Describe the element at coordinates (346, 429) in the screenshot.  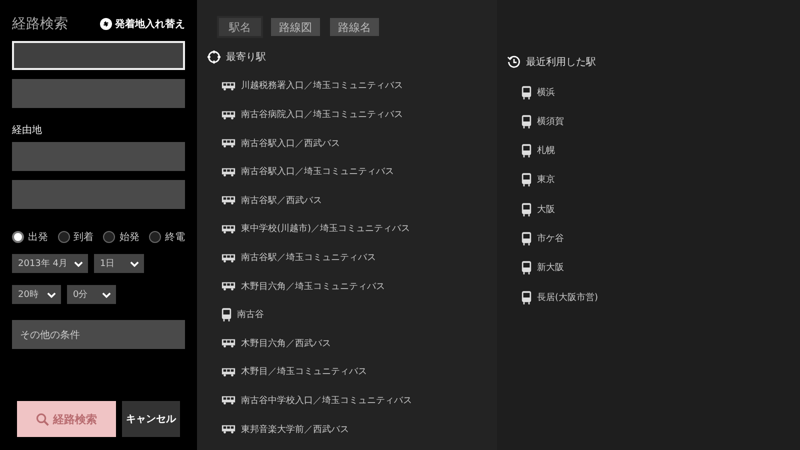
I see `station-item: 東邦音楽大学前／西武バス` at that location.